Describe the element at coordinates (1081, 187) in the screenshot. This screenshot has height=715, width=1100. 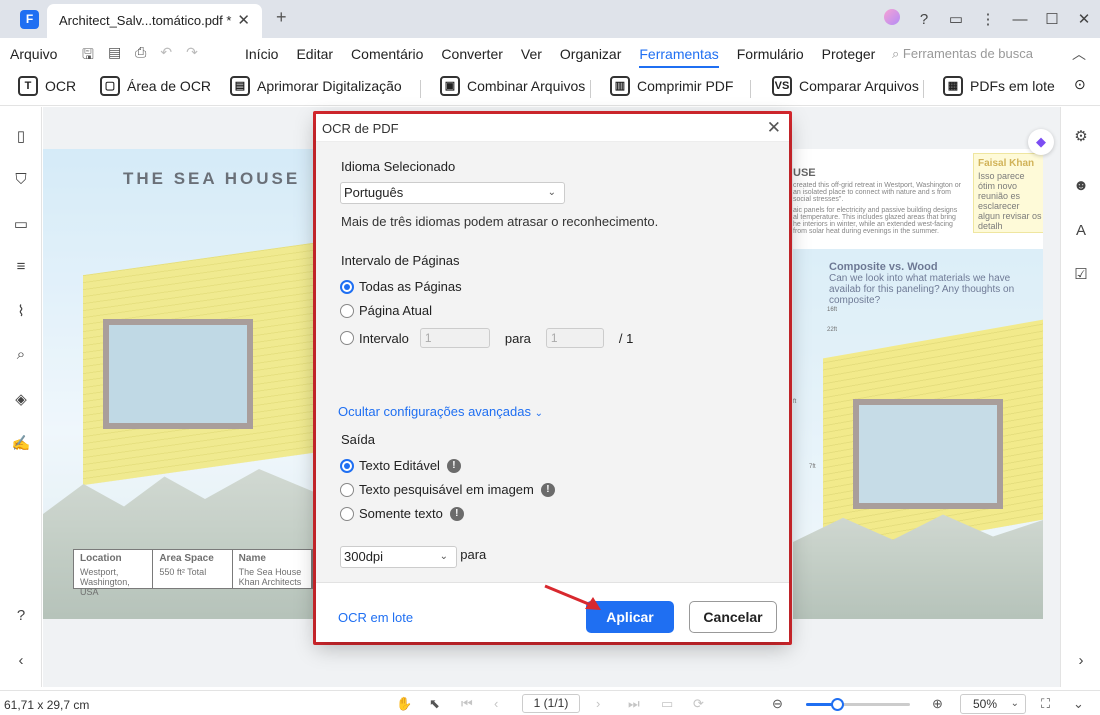
I see `ai-robot-icon: ☻` at that location.